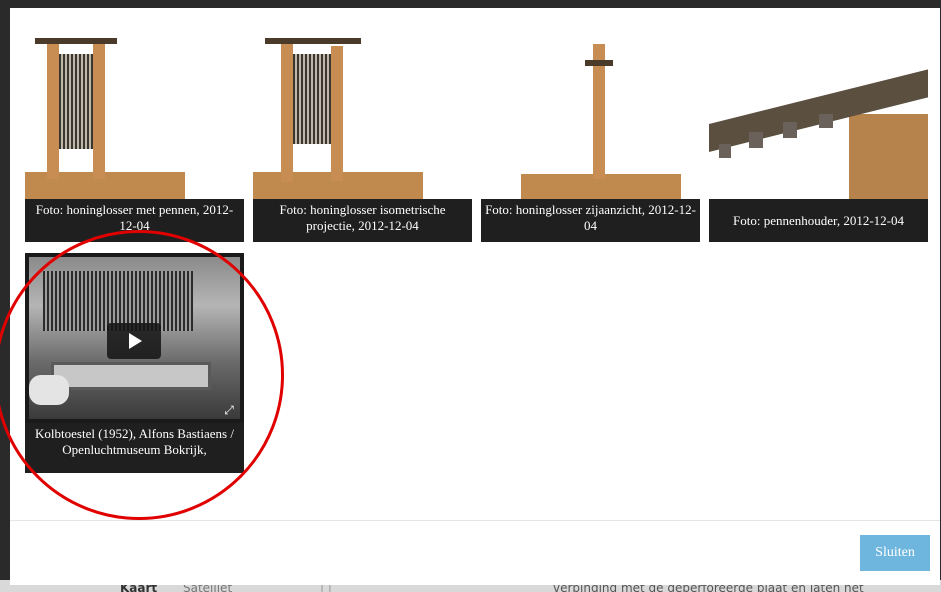 Image resolution: width=941 pixels, height=592 pixels. I want to click on gallery-item-photo-4: Foto: pennenhouder, 2012-12-04, so click(818, 133).